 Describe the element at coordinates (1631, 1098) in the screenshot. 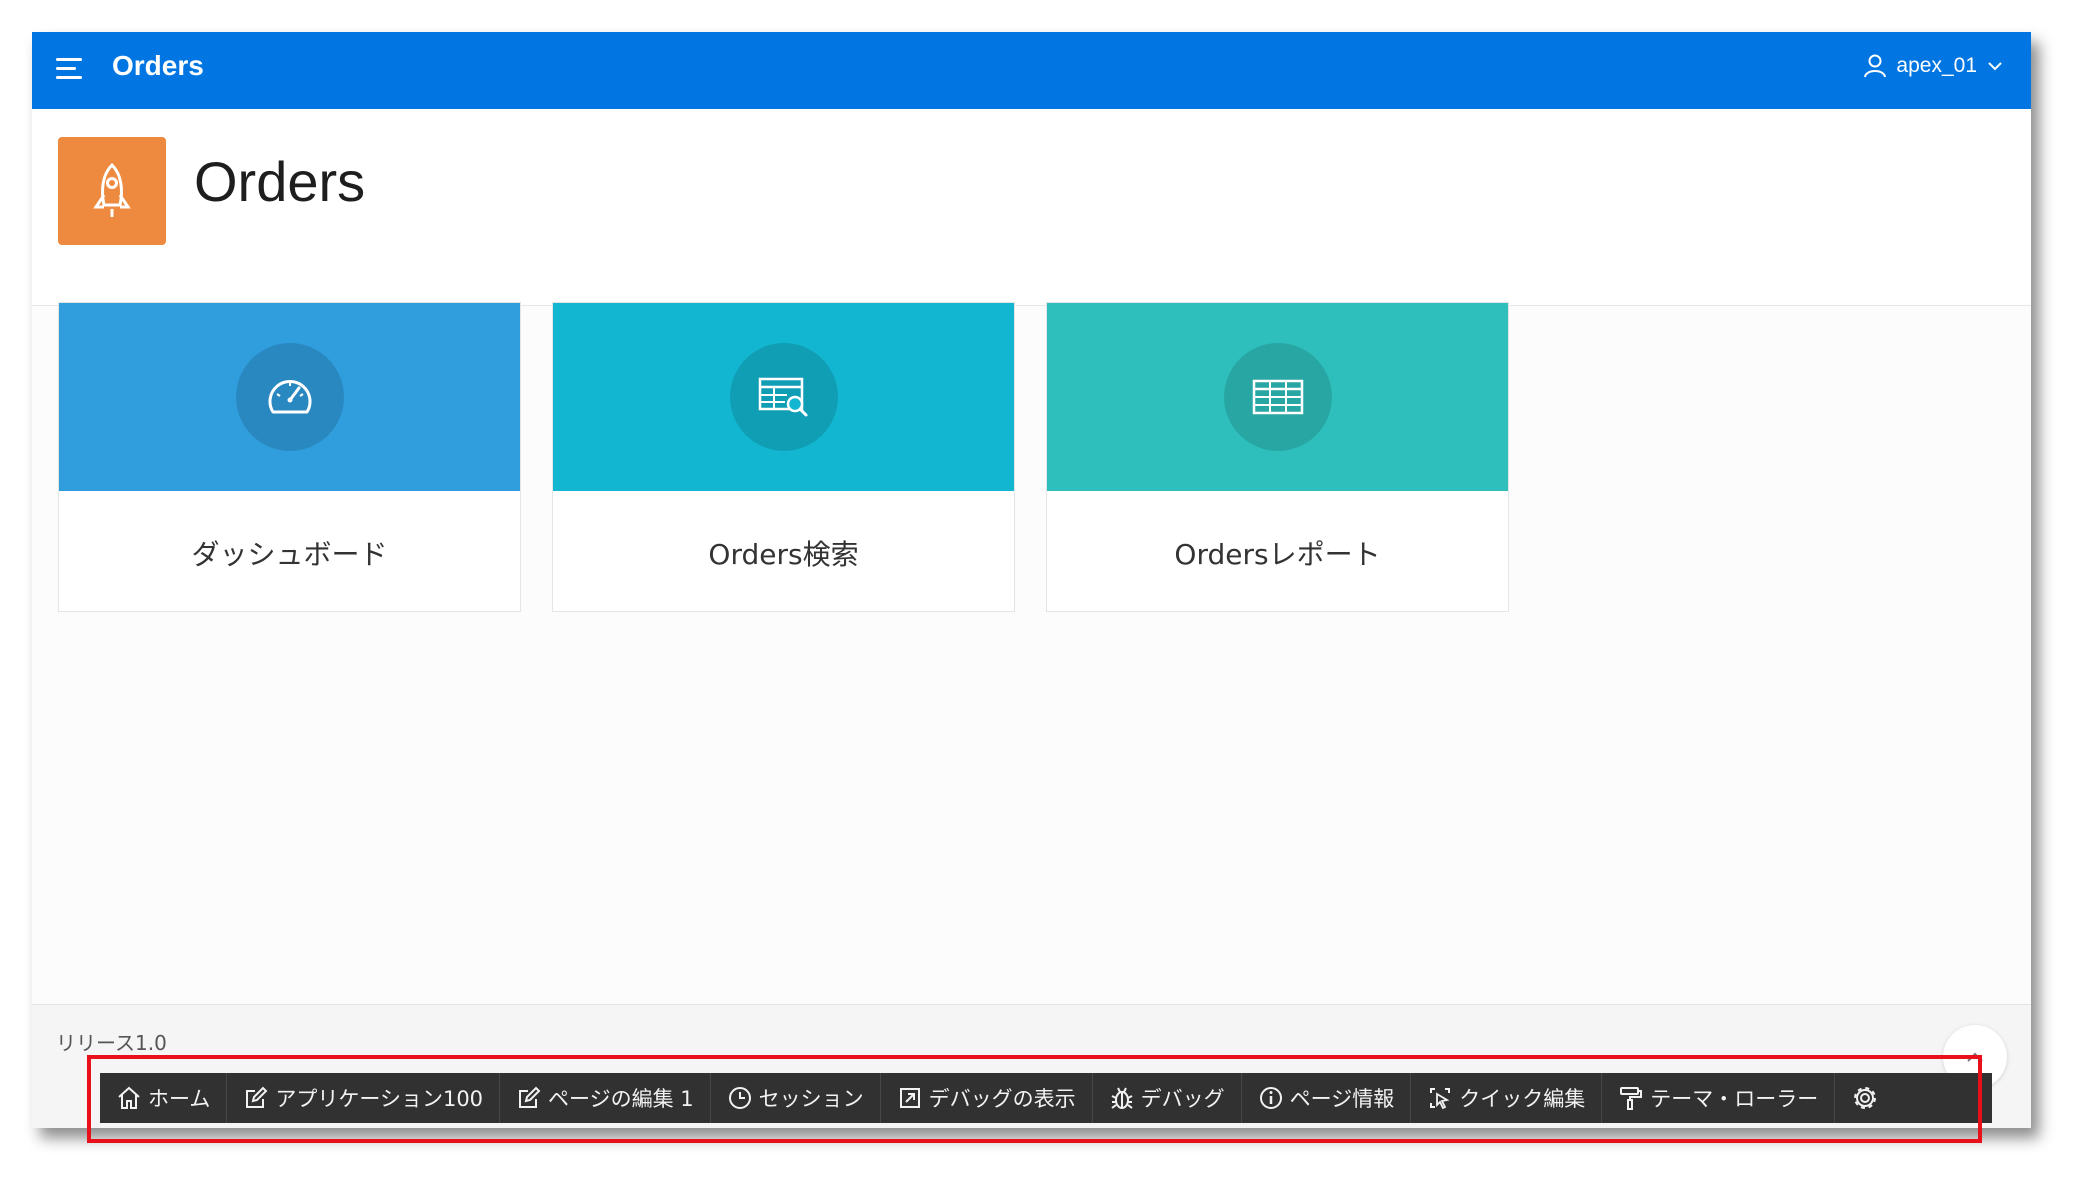

I see `paint-roller-icon` at that location.